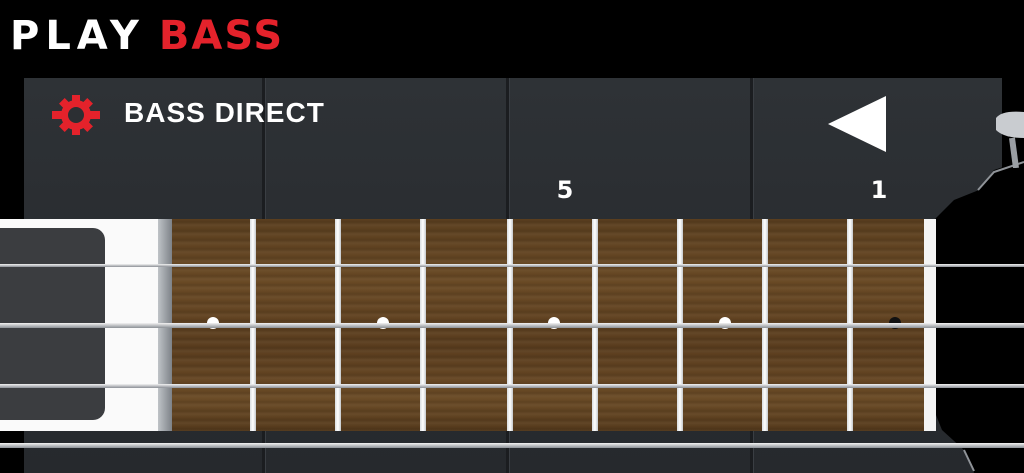 Image resolution: width=1024 pixels, height=473 pixels. Describe the element at coordinates (512, 265) in the screenshot. I see `string-g` at that location.